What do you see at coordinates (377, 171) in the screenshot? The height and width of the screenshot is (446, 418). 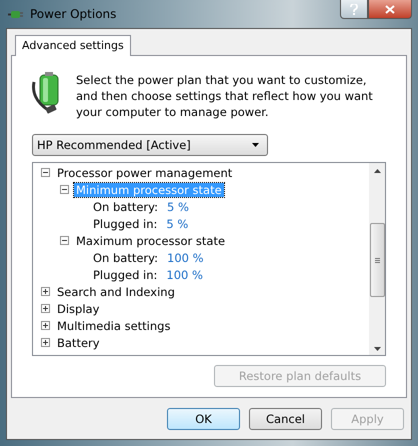 I see `scroll-up-icon` at bounding box center [377, 171].